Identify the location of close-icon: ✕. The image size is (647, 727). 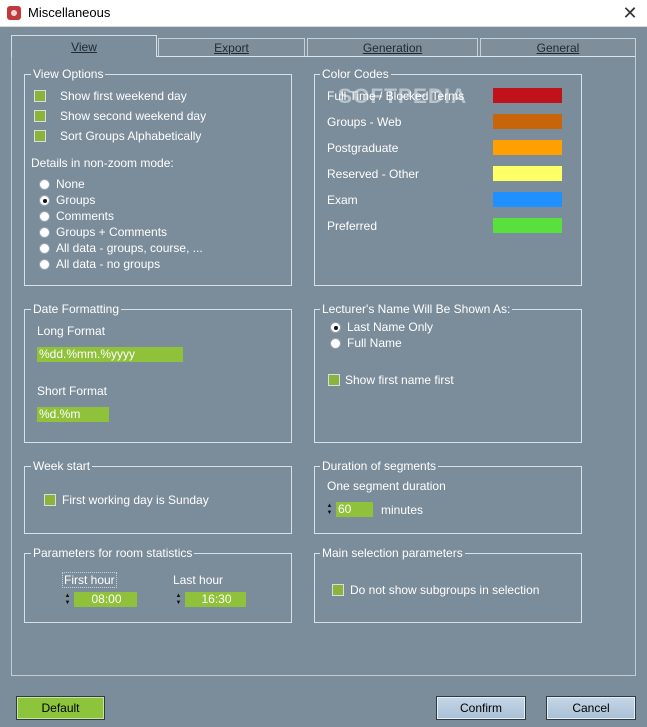
(630, 13).